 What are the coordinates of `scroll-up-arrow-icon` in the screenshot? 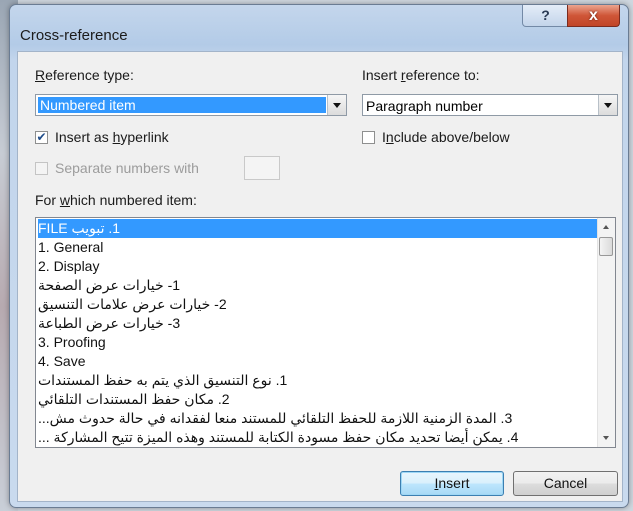 It's located at (606, 226).